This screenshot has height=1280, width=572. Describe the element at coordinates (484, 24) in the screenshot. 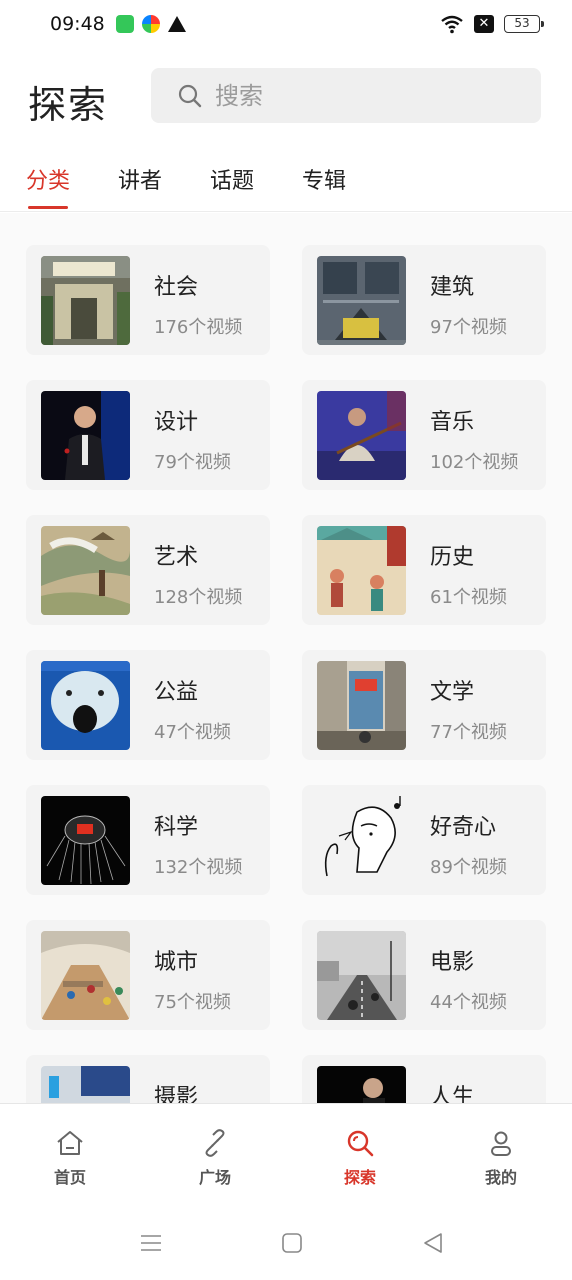

I see `x-box-icon: ✕` at that location.